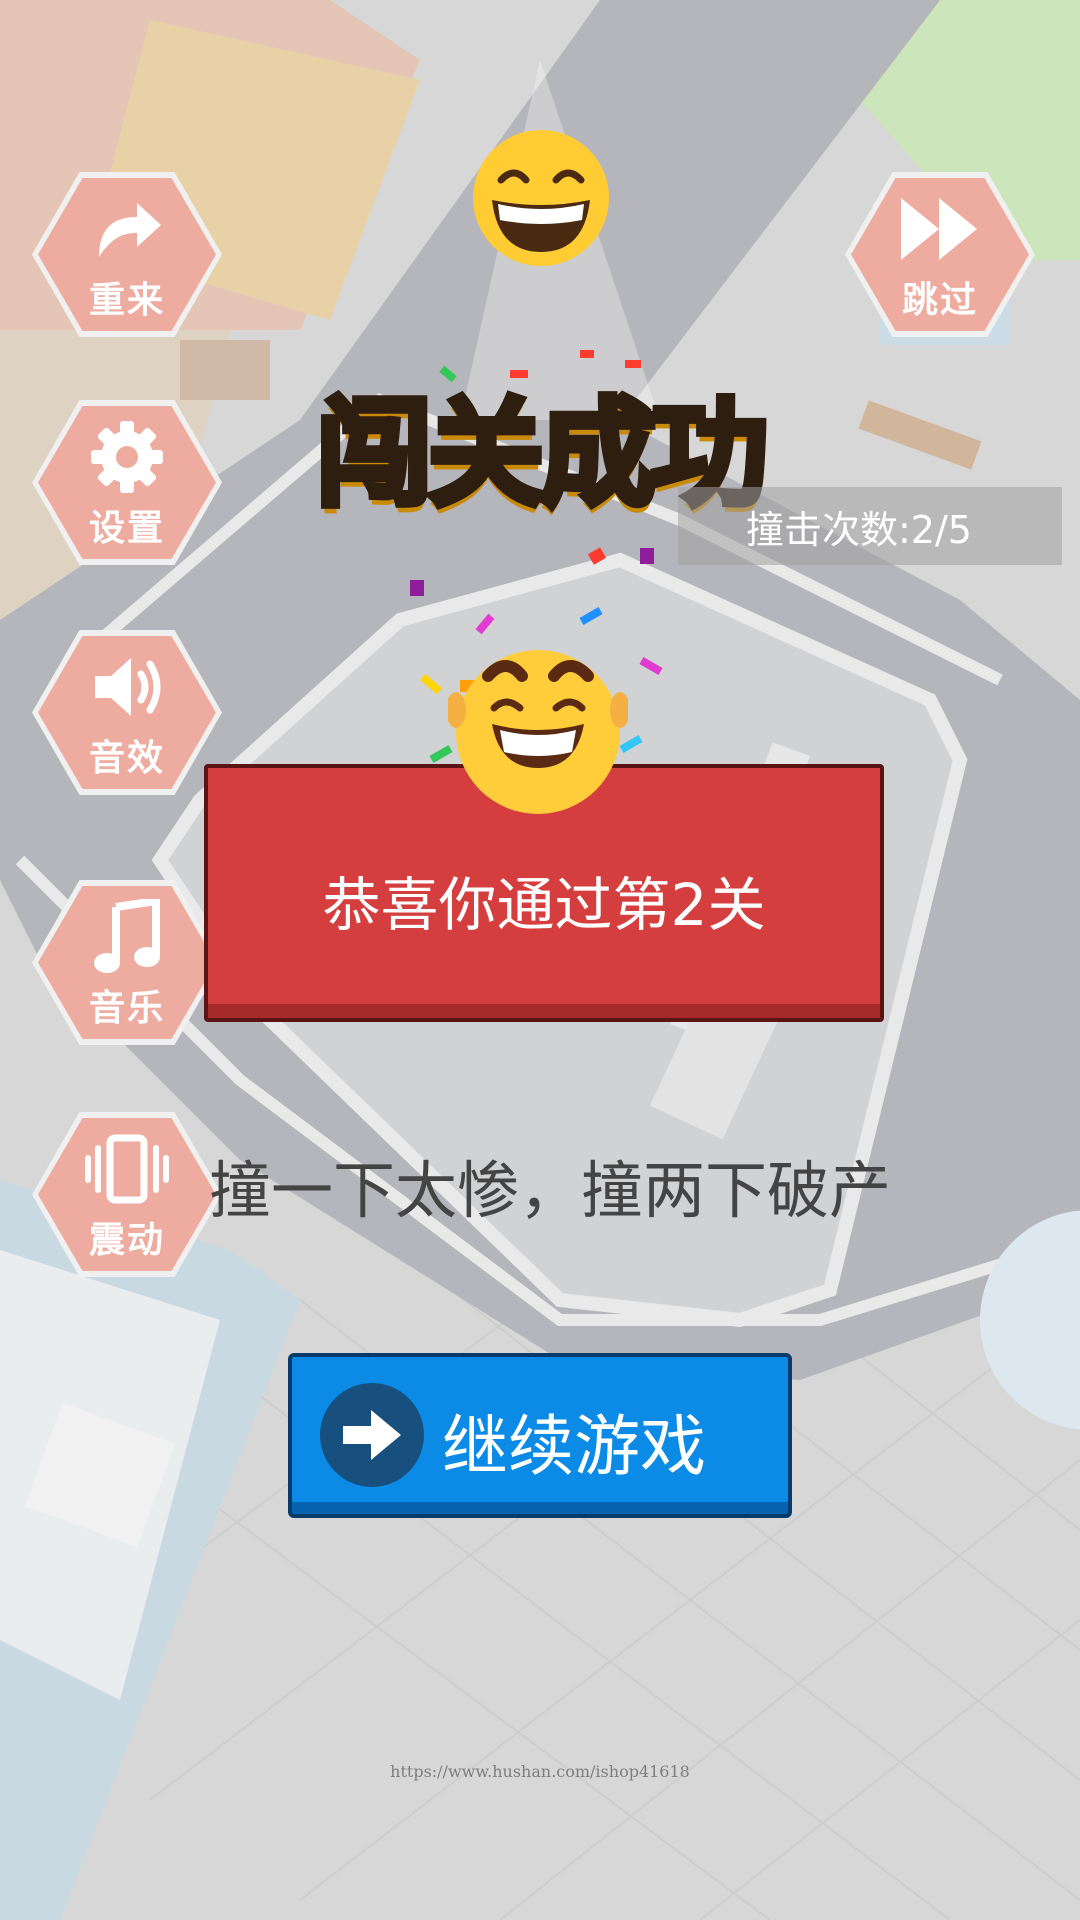 The image size is (1080, 1920). What do you see at coordinates (126, 1008) in the screenshot?
I see `music-label: 音乐` at bounding box center [126, 1008].